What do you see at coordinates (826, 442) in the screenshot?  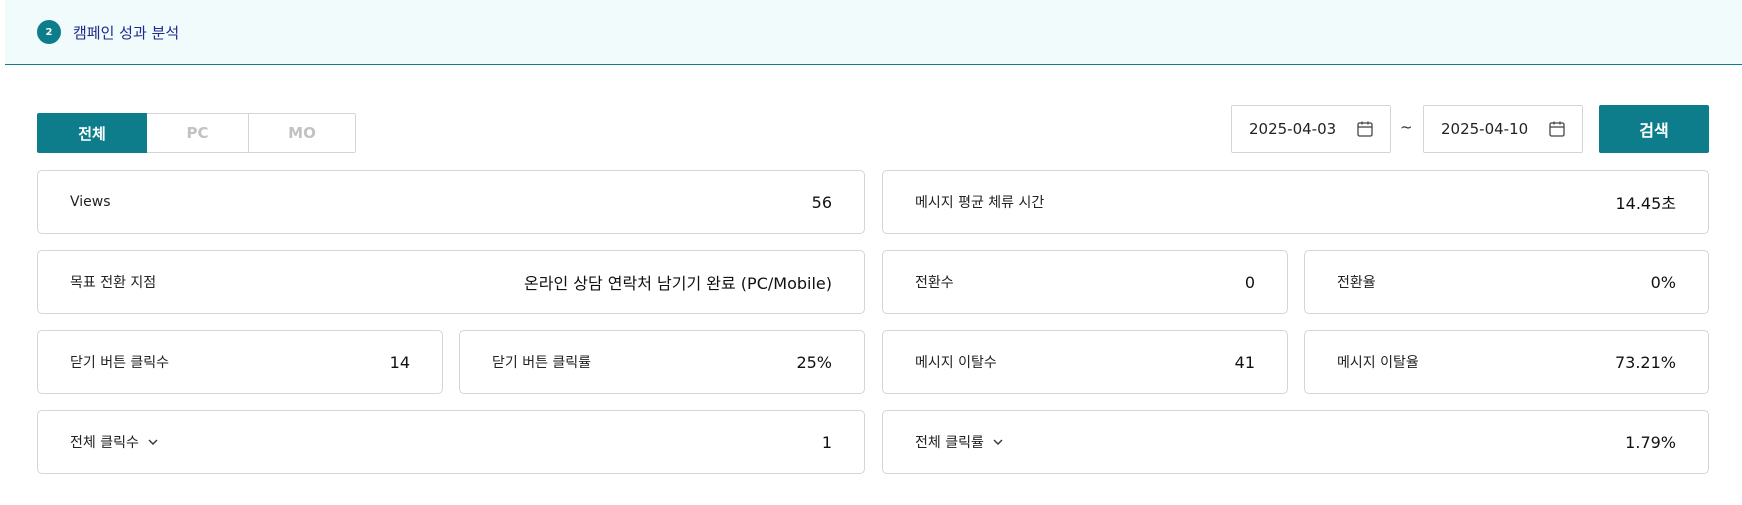 I see `total-clicks-value: 1` at bounding box center [826, 442].